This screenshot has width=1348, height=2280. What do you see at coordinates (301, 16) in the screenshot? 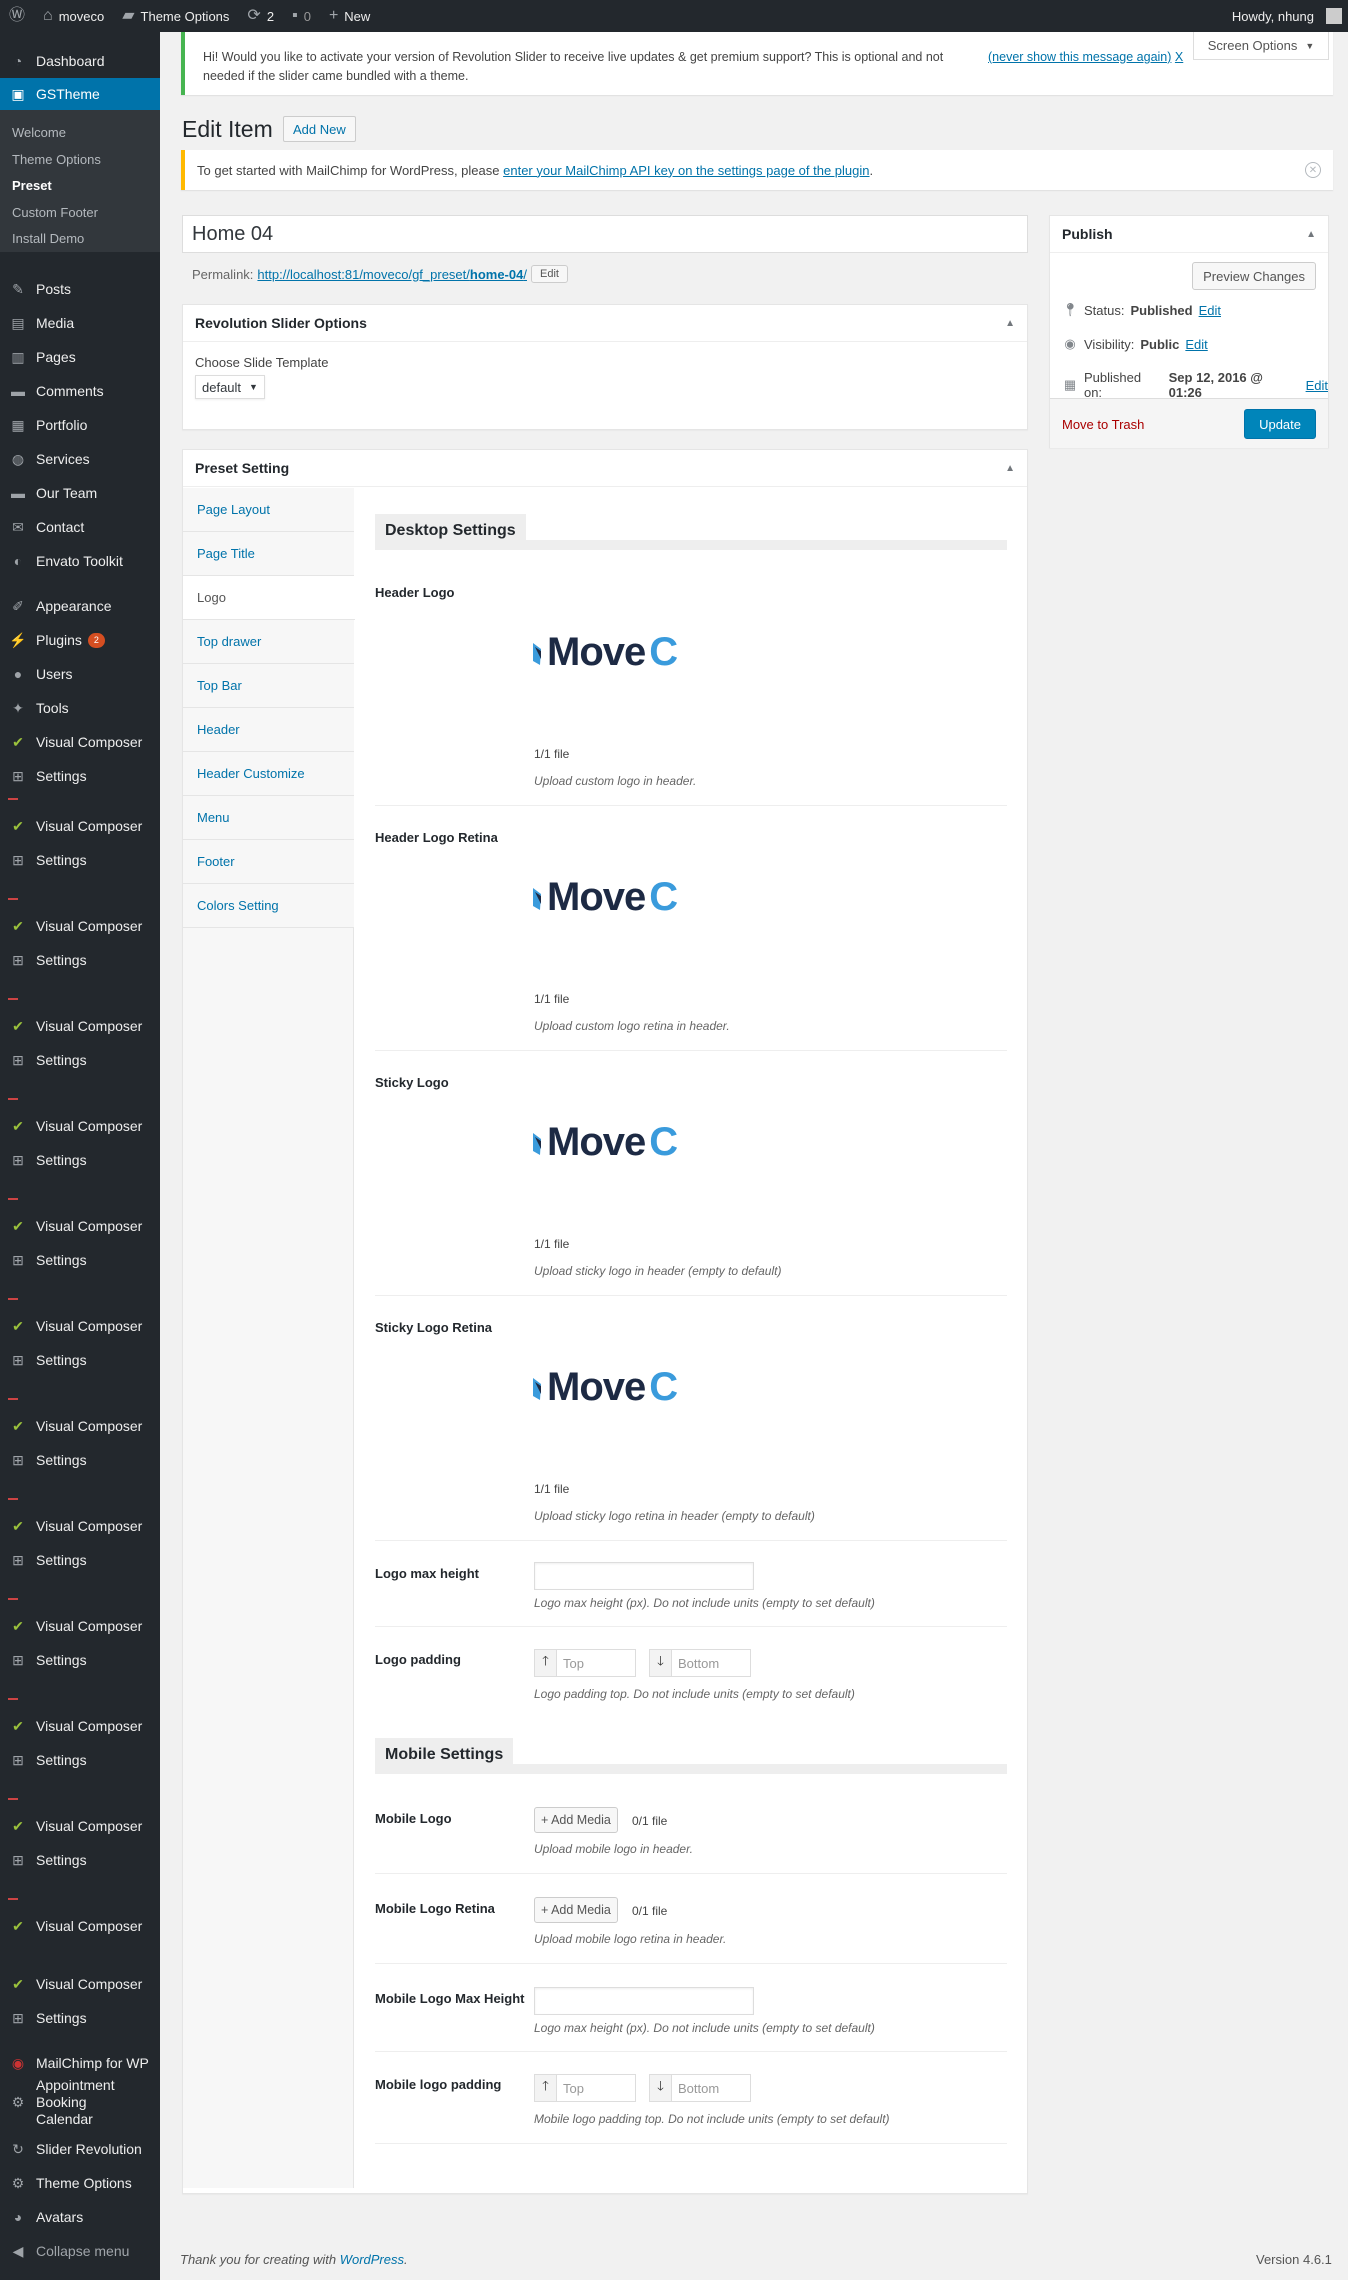
I see `comments-menu: ▪ 0` at bounding box center [301, 16].